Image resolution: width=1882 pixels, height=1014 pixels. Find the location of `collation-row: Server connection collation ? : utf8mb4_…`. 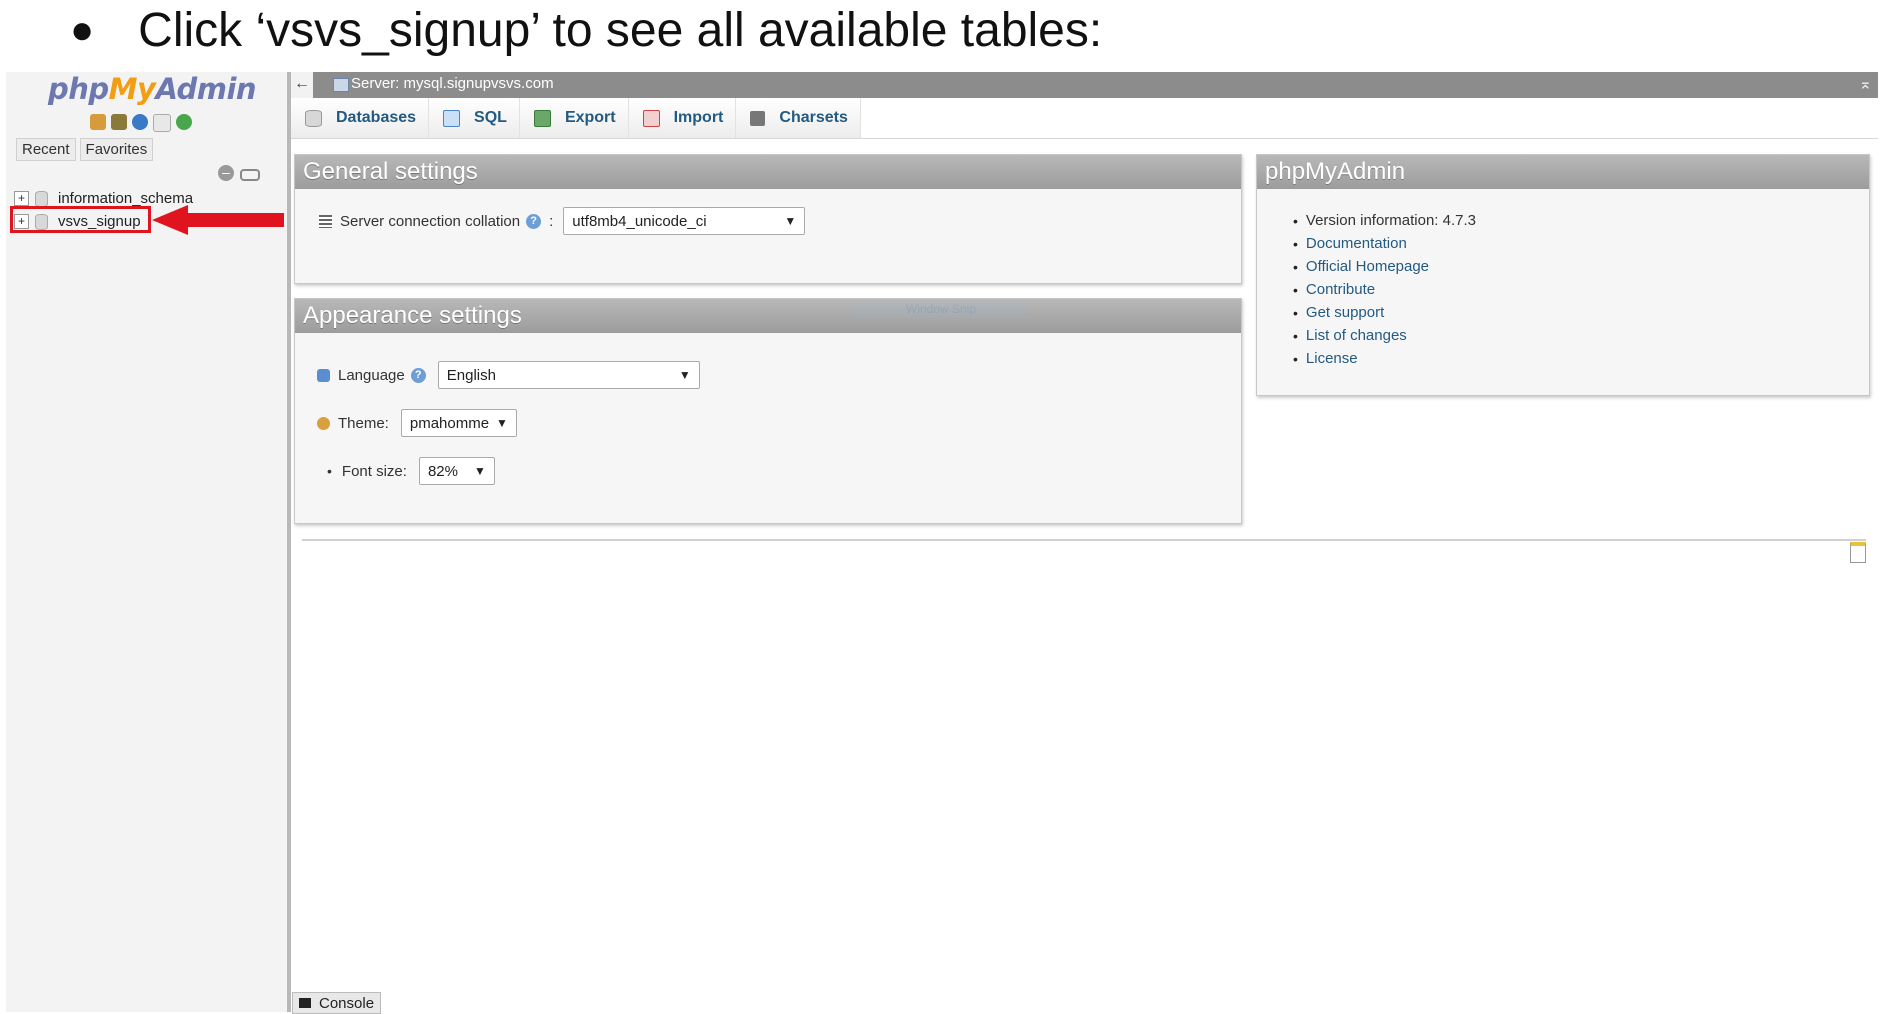

collation-row: Server connection collation ? : utf8mb4_… is located at coordinates (562, 221).